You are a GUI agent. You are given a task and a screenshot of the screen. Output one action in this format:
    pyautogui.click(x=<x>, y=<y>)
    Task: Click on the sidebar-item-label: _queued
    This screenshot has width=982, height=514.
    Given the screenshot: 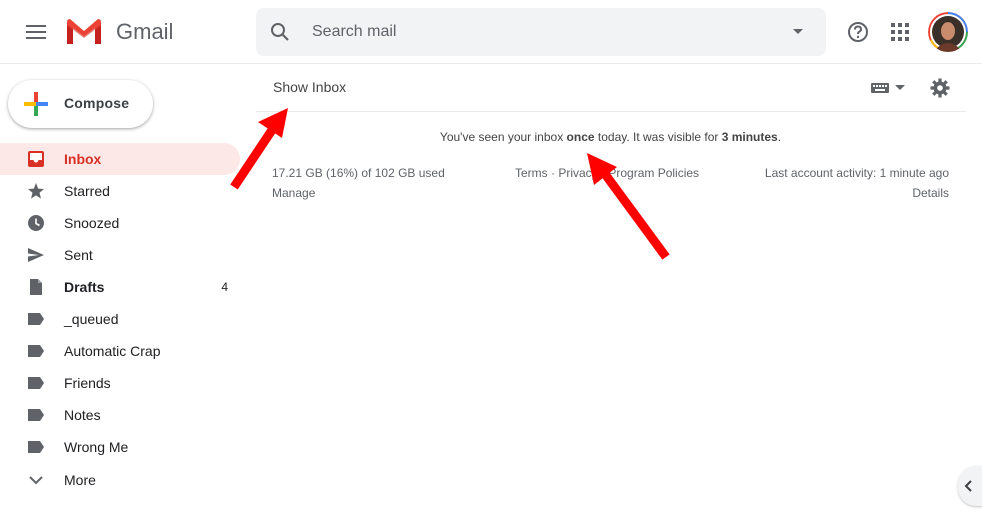 What is the action you would take?
    pyautogui.click(x=91, y=319)
    